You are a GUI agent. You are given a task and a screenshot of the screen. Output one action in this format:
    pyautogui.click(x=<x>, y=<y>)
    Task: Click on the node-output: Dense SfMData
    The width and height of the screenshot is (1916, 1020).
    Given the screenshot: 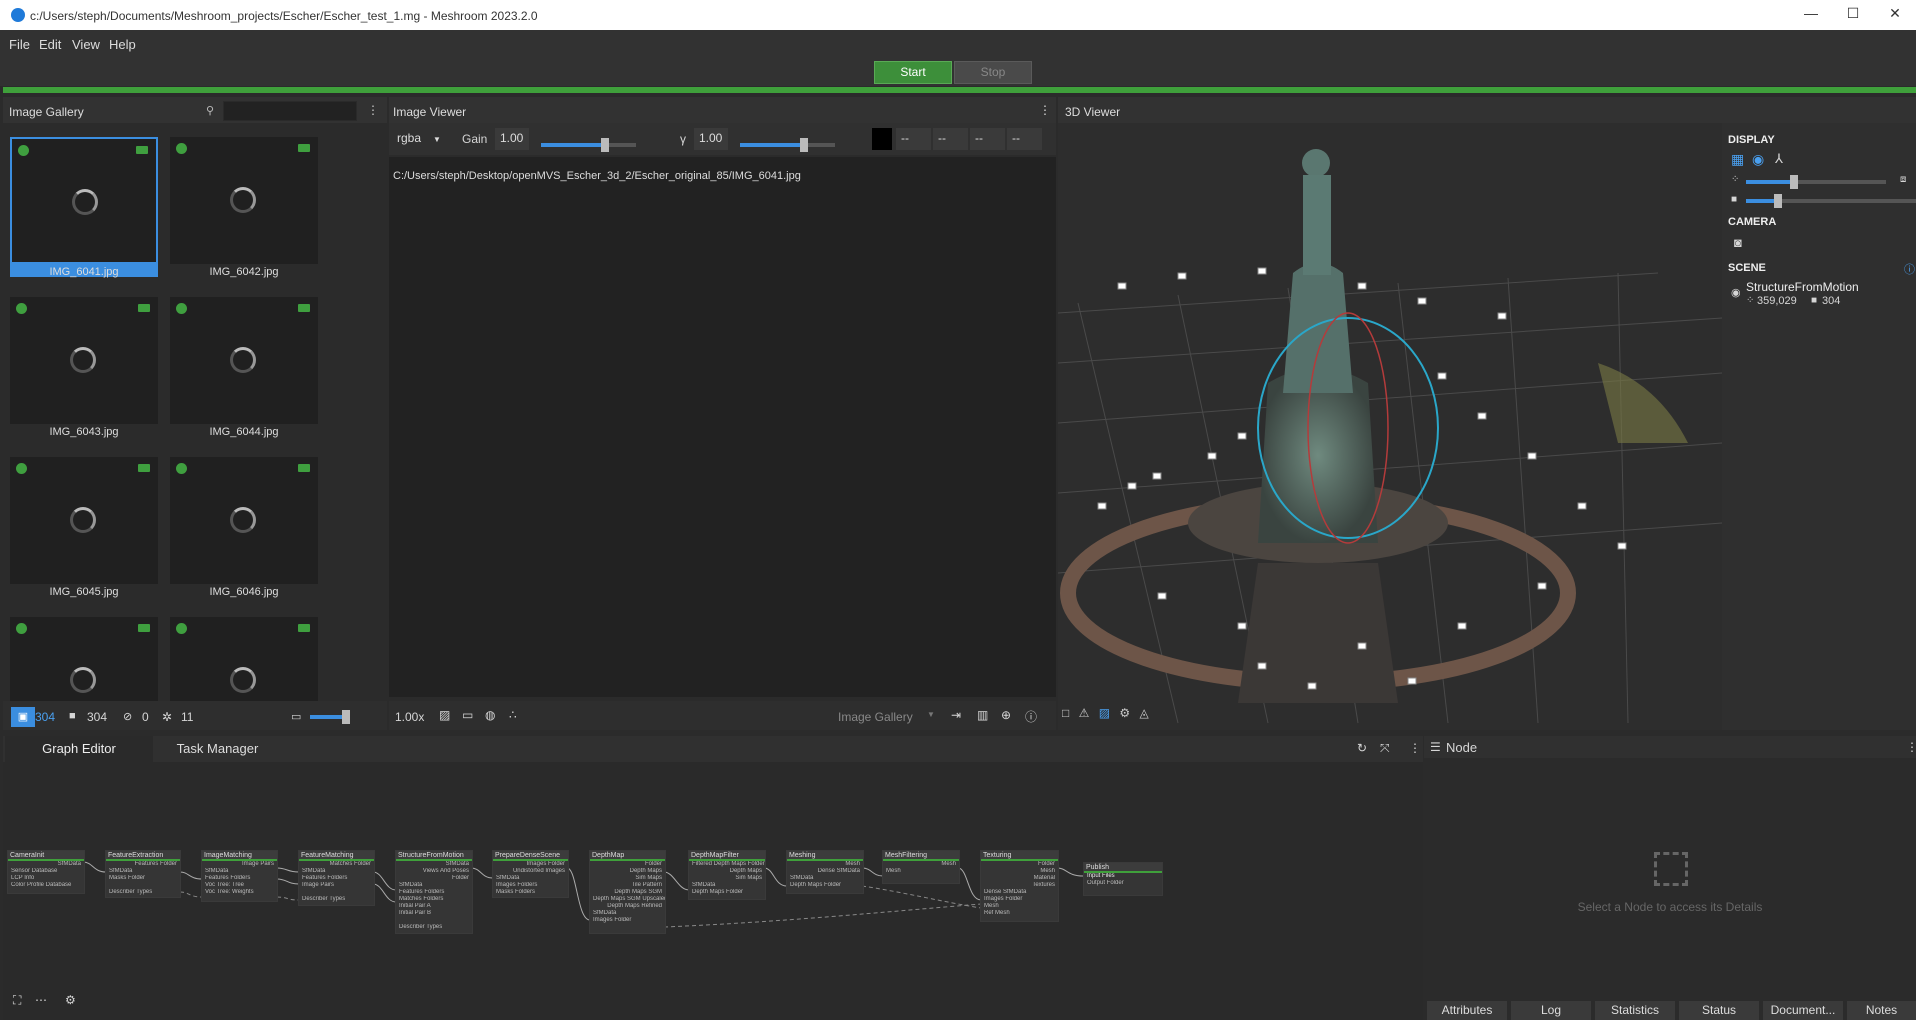 What is the action you would take?
    pyautogui.click(x=825, y=871)
    